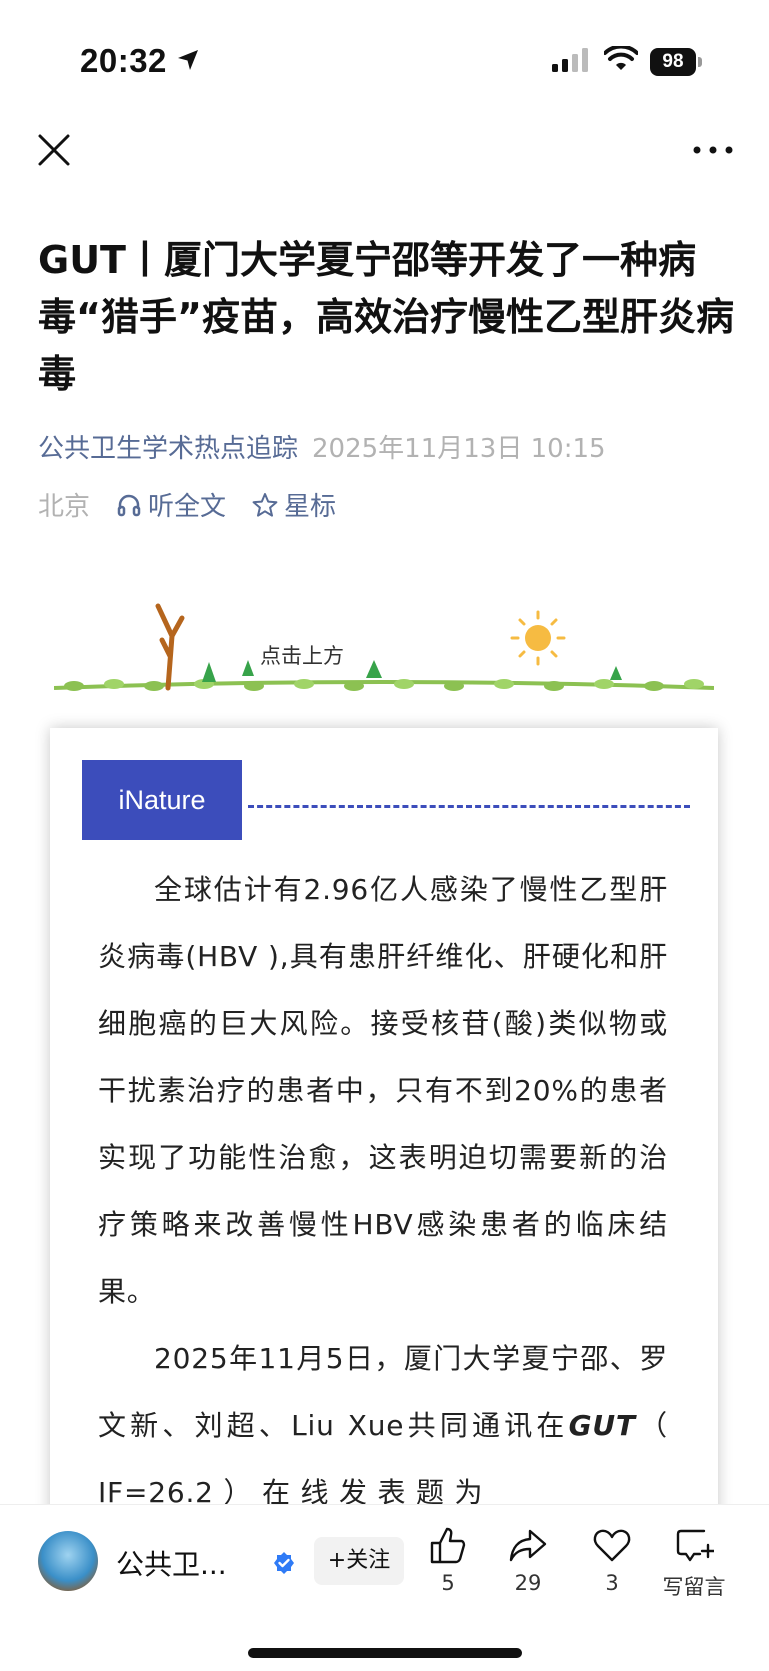 Image resolution: width=769 pixels, height=1671 pixels. What do you see at coordinates (302, 656) in the screenshot?
I see `banner-text: 点击上方` at bounding box center [302, 656].